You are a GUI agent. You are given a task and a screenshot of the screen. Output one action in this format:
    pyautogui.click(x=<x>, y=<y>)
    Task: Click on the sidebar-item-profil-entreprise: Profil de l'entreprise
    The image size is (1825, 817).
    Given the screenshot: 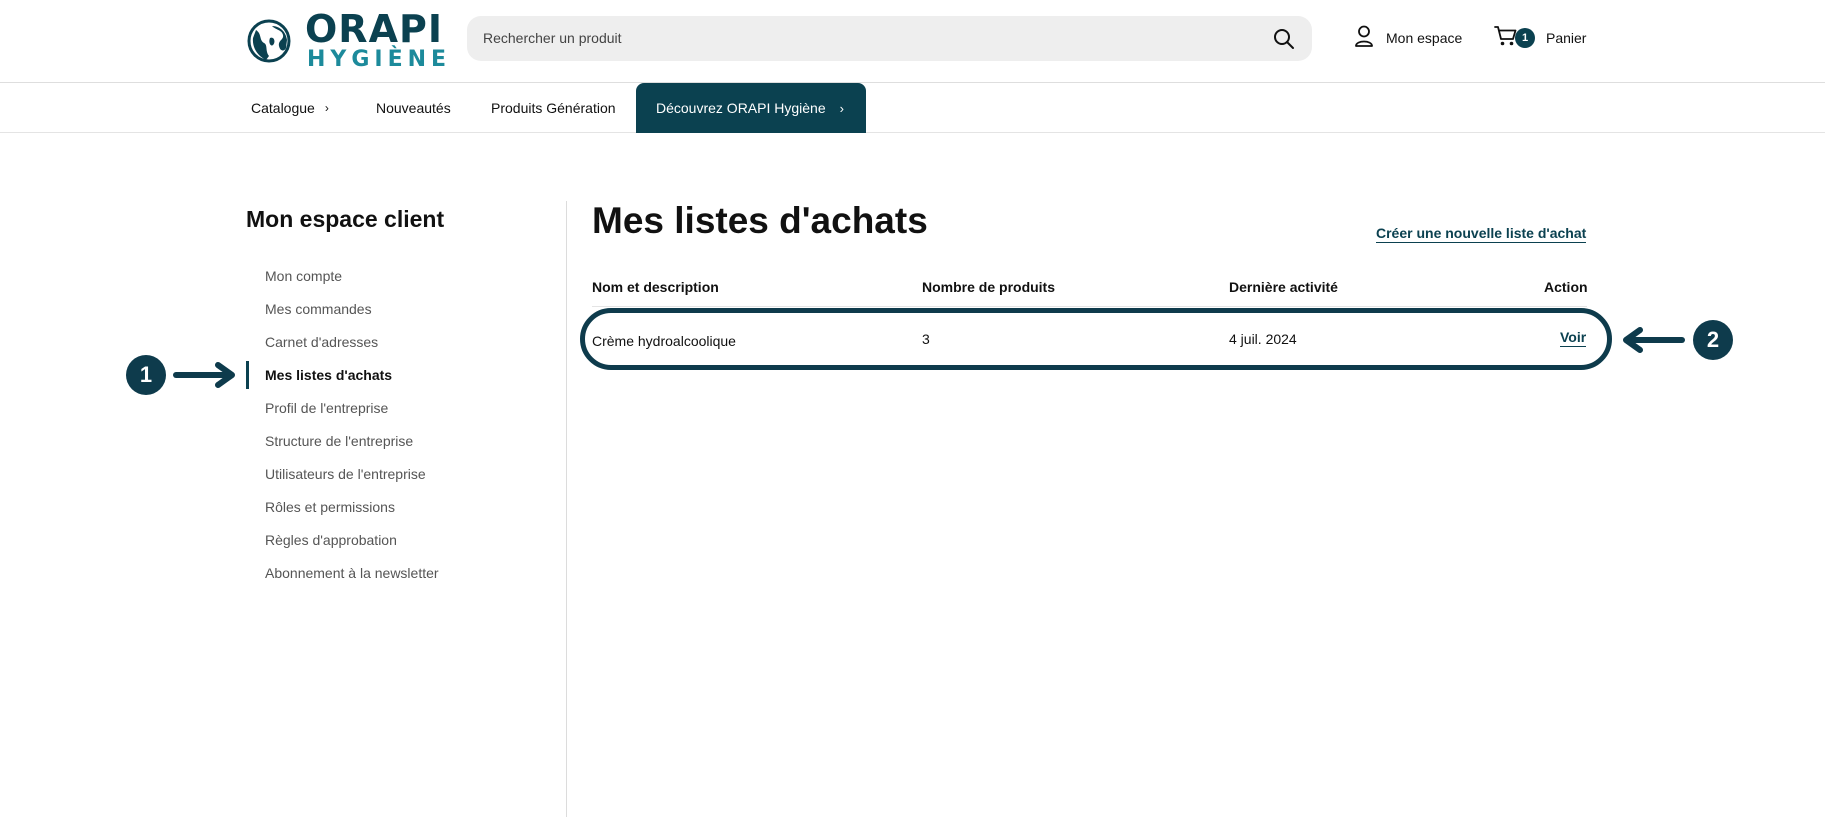 What is the action you would take?
    pyautogui.click(x=342, y=410)
    